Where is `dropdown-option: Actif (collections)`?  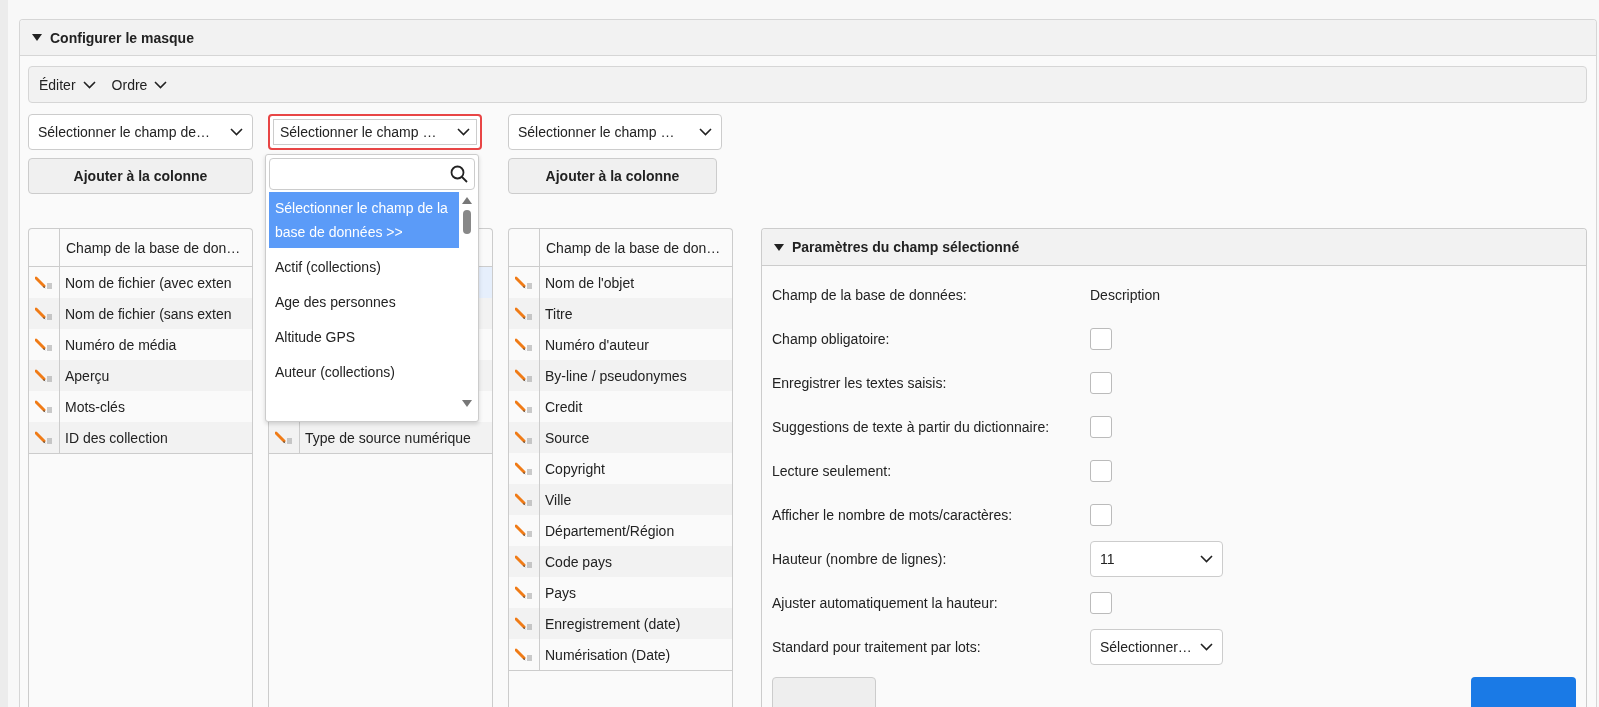
dropdown-option: Actif (collections) is located at coordinates (364, 265).